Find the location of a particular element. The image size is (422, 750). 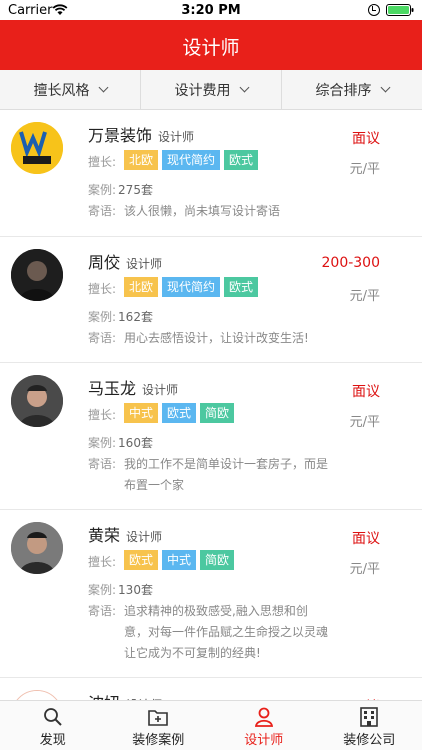

motto-row: 寄语: 用心去感悟设计，让设计改变生活! is located at coordinates (208, 338).